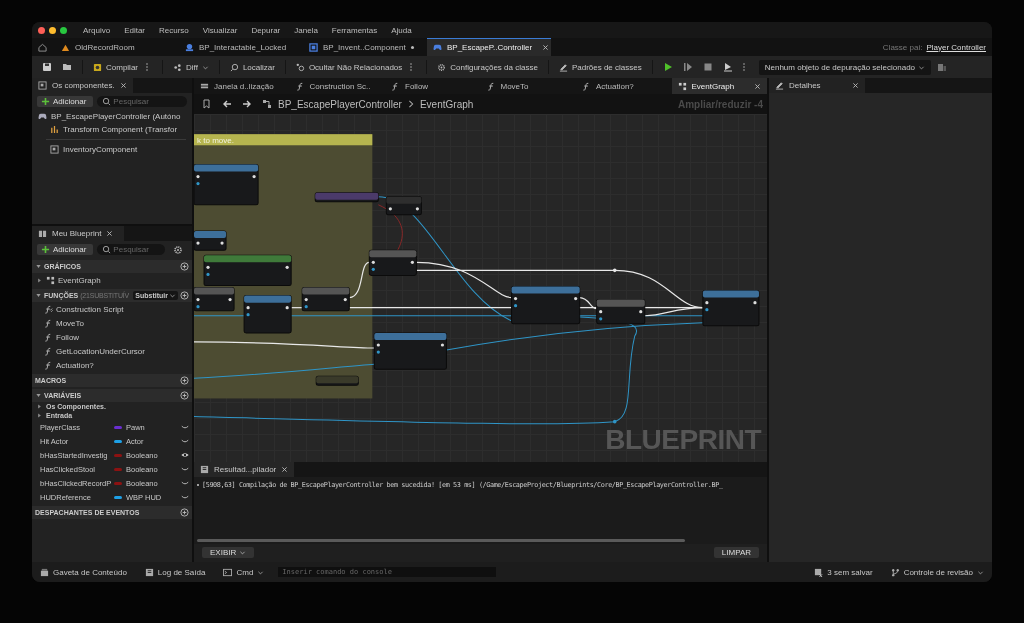  What do you see at coordinates (624, 86) in the screenshot?
I see `graph-tab: Actuation?` at bounding box center [624, 86].